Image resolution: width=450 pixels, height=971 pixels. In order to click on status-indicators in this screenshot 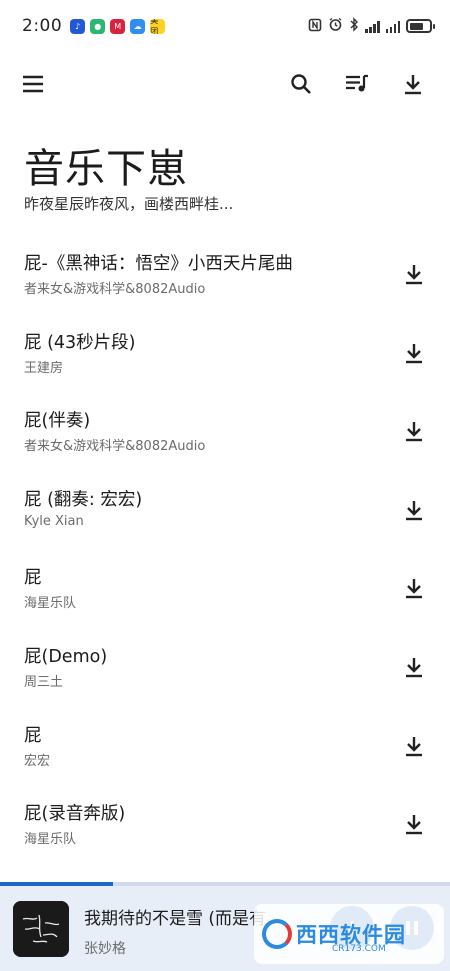, I will do `click(371, 26)`.